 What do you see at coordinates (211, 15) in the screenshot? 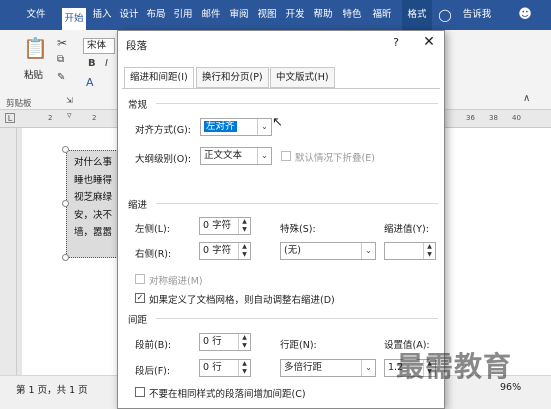
I see `tab-mailings: 邮件` at bounding box center [211, 15].